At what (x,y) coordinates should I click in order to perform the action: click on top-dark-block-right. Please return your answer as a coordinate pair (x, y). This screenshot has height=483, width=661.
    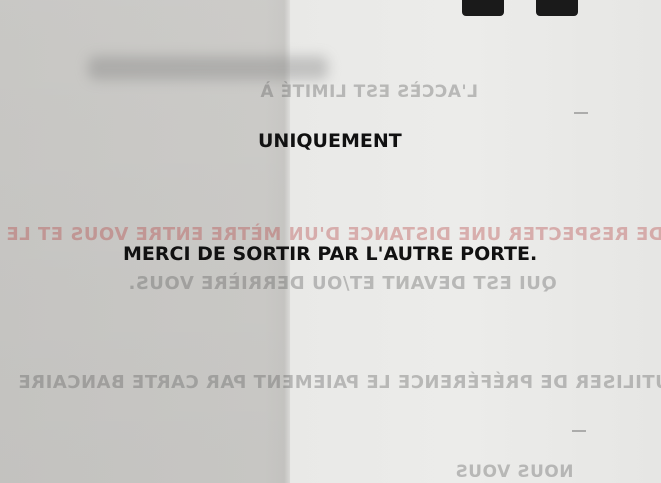
    Looking at the image, I should click on (557, 8).